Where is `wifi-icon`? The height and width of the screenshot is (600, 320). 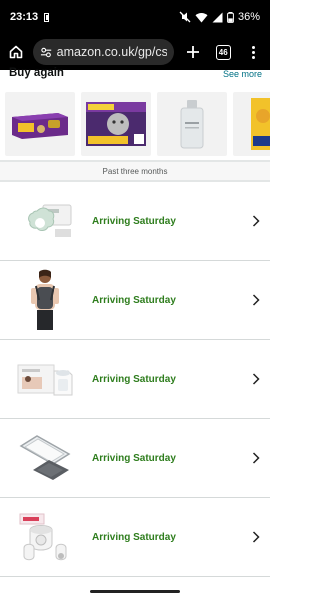 wifi-icon is located at coordinates (201, 17).